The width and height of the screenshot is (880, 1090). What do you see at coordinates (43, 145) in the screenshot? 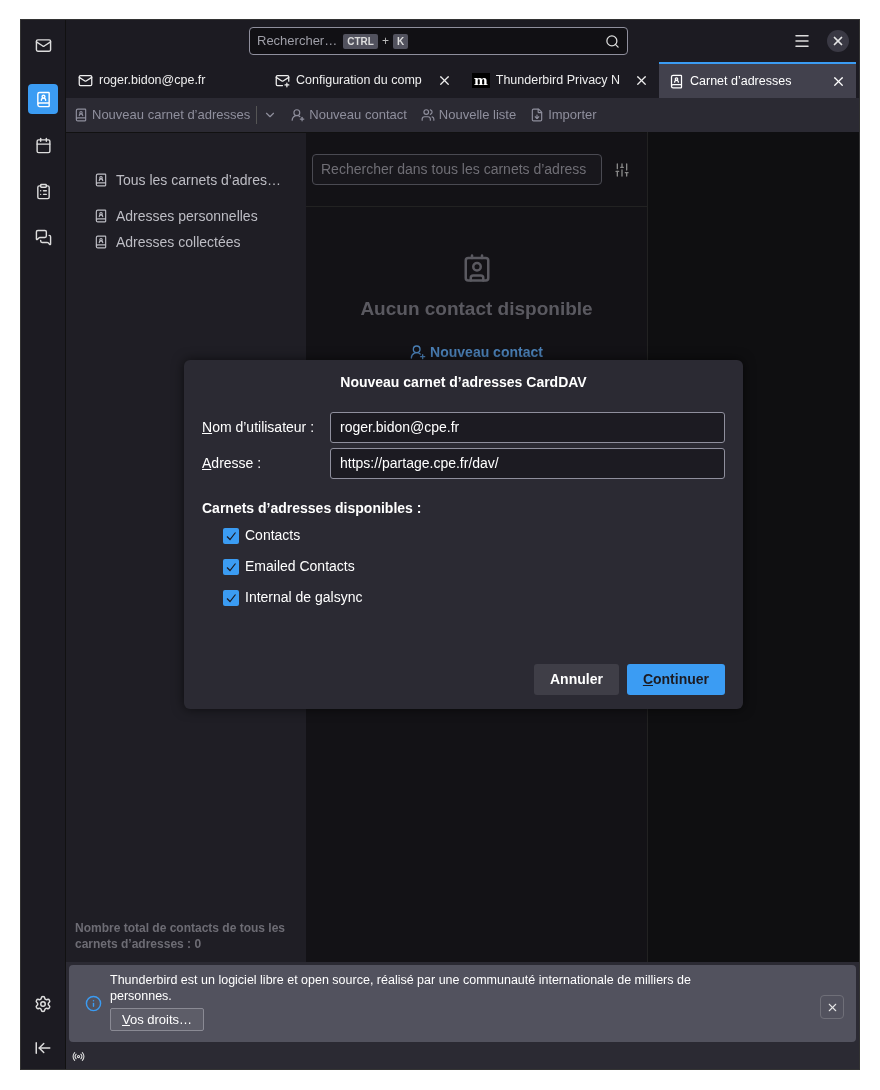
I see `calendar-icon` at bounding box center [43, 145].